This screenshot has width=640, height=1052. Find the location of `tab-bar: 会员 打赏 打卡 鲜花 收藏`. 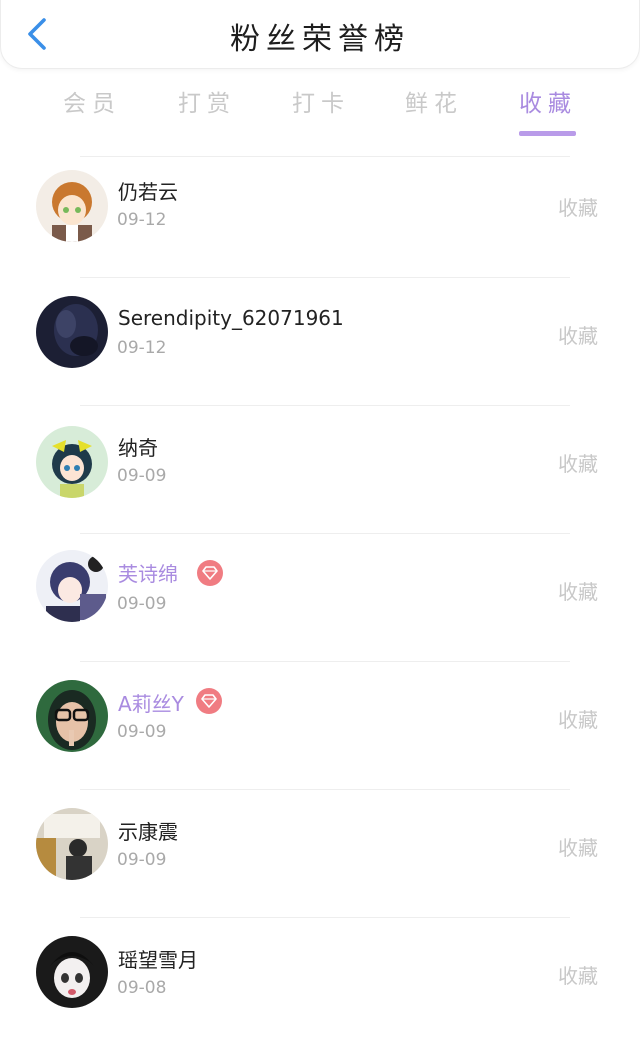

tab-bar: 会员 打赏 打卡 鲜花 收藏 is located at coordinates (320, 111).